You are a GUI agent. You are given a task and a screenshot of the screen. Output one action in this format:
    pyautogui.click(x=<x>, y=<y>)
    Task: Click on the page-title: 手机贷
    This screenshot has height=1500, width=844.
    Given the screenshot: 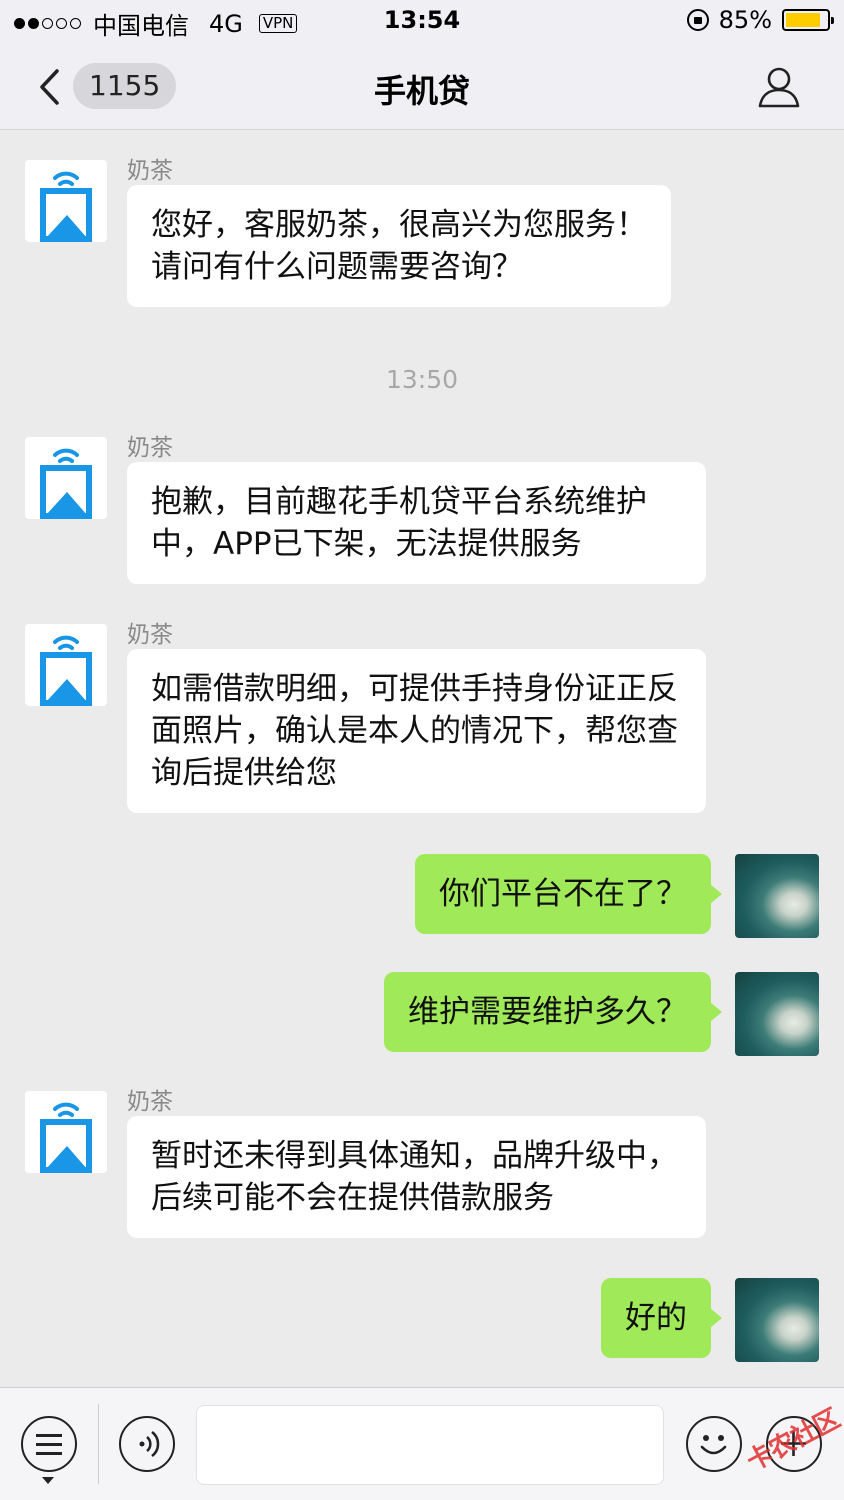 What is the action you would take?
    pyautogui.click(x=421, y=91)
    